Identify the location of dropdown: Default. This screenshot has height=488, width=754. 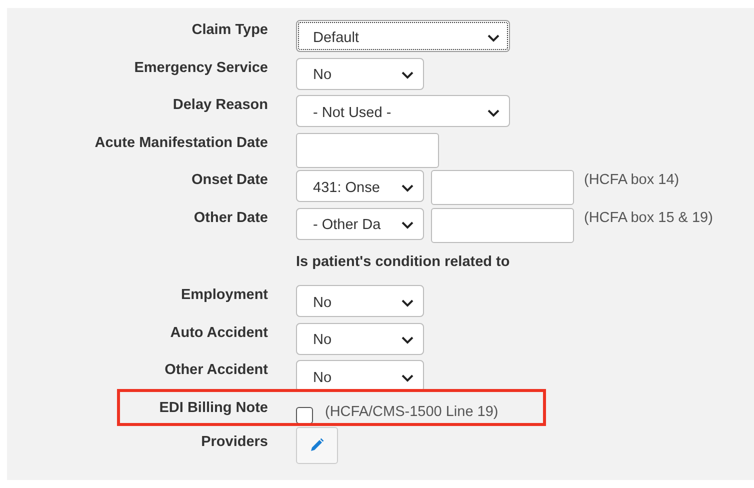
(403, 36).